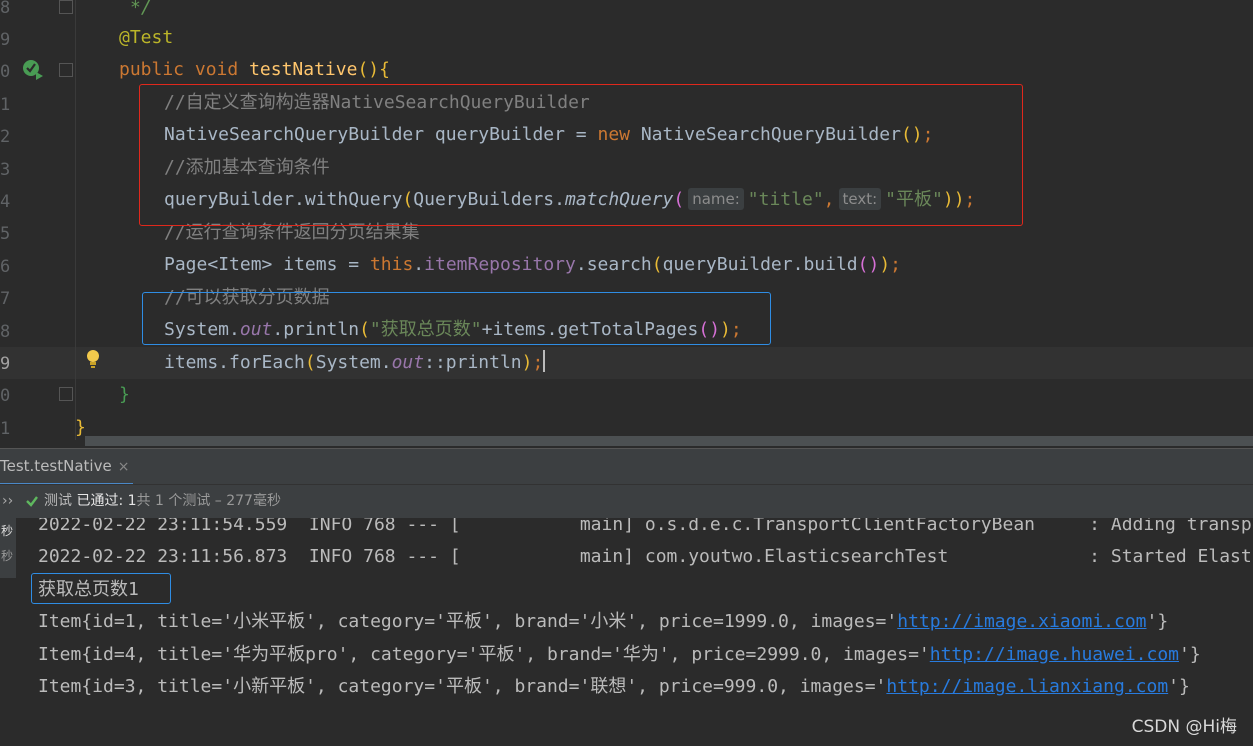 This screenshot has height=746, width=1253. Describe the element at coordinates (544, 361) in the screenshot. I see `text-caret` at that location.